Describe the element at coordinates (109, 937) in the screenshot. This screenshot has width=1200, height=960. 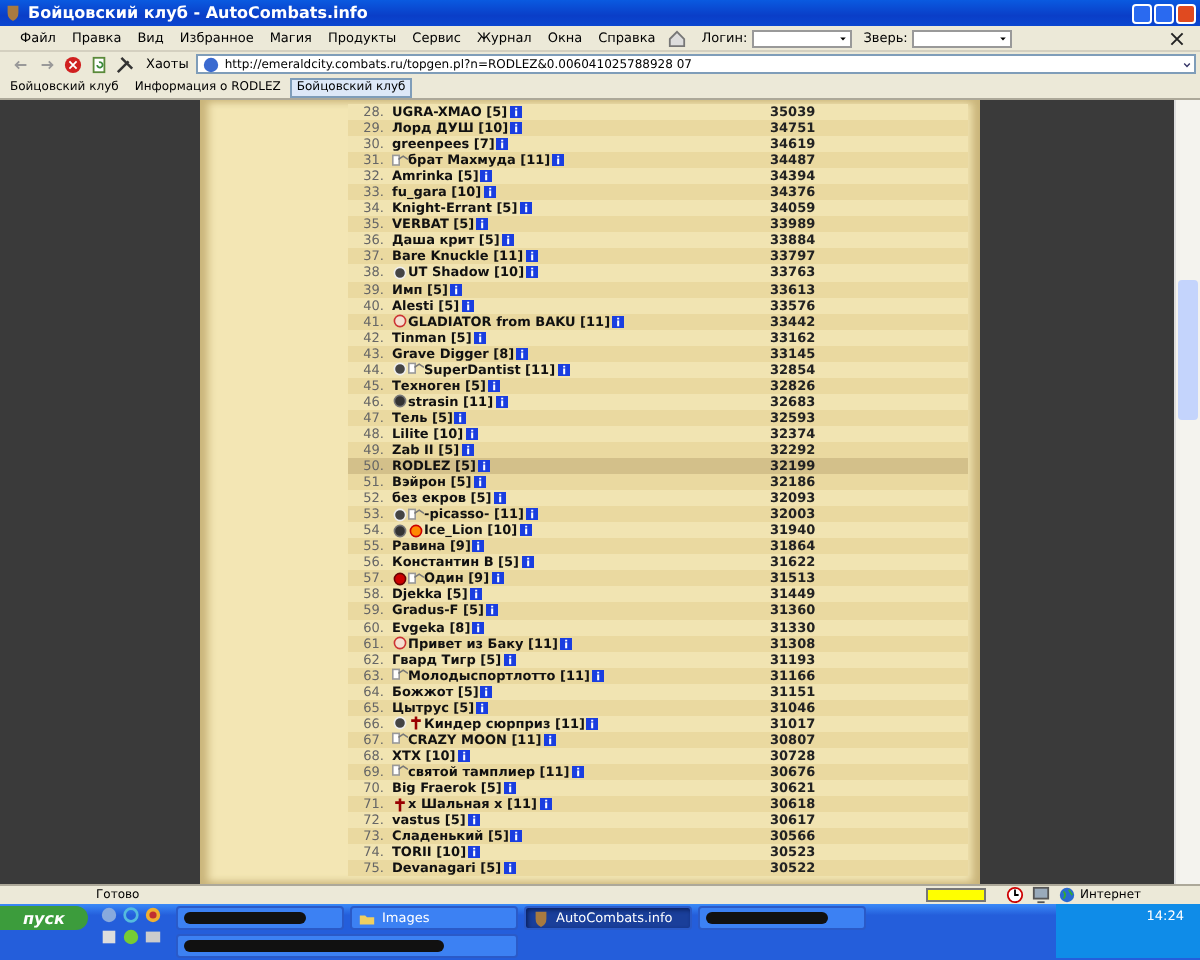
I see `window-icon` at that location.